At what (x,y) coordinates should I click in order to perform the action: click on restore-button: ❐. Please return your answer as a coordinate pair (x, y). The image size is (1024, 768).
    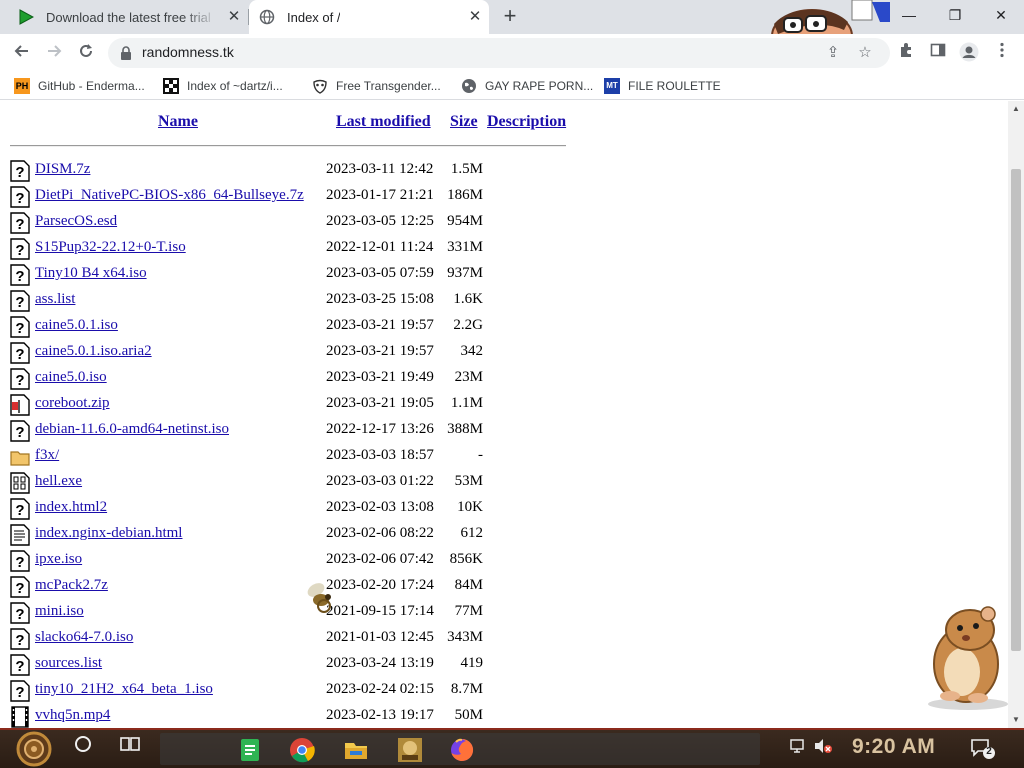
    Looking at the image, I should click on (955, 15).